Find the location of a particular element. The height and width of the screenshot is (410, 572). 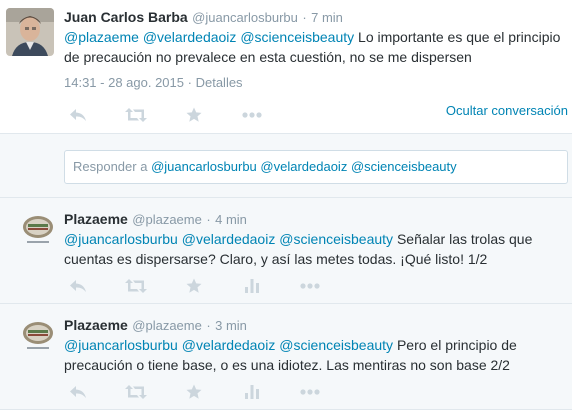

tweet-header: Plazaeme @plazaeme · 4 min is located at coordinates (155, 220).